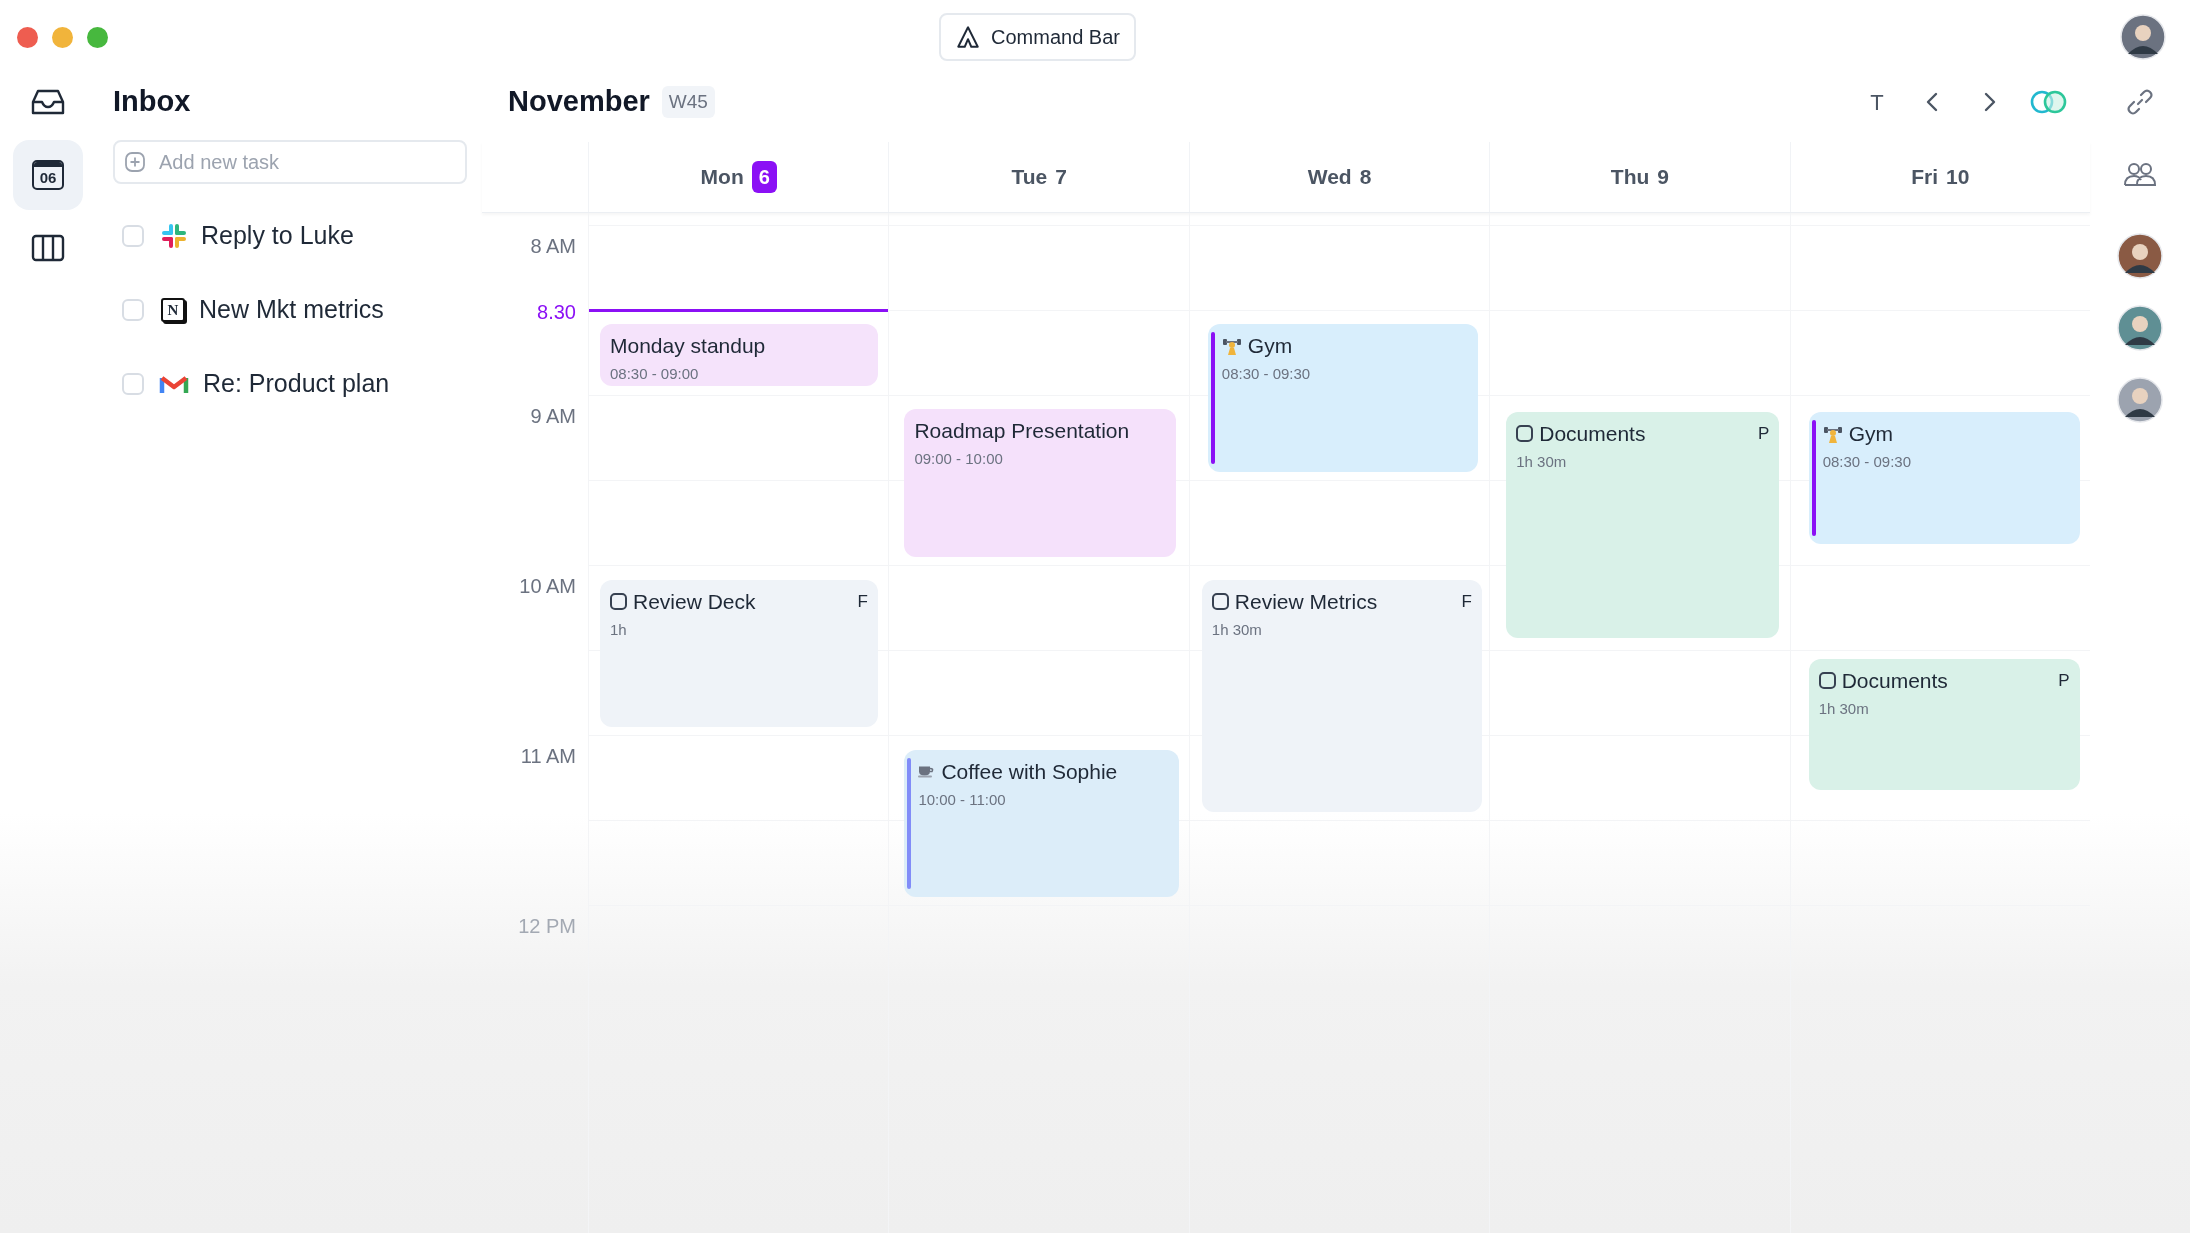  I want to click on current-time-label: 8.30, so click(556, 312).